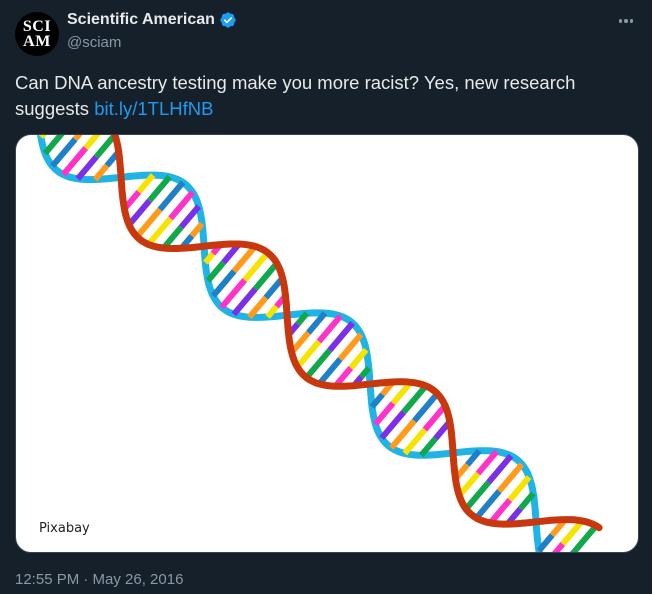  I want to click on tweet-link: bit.ly/1TLHfNB, so click(153, 108).